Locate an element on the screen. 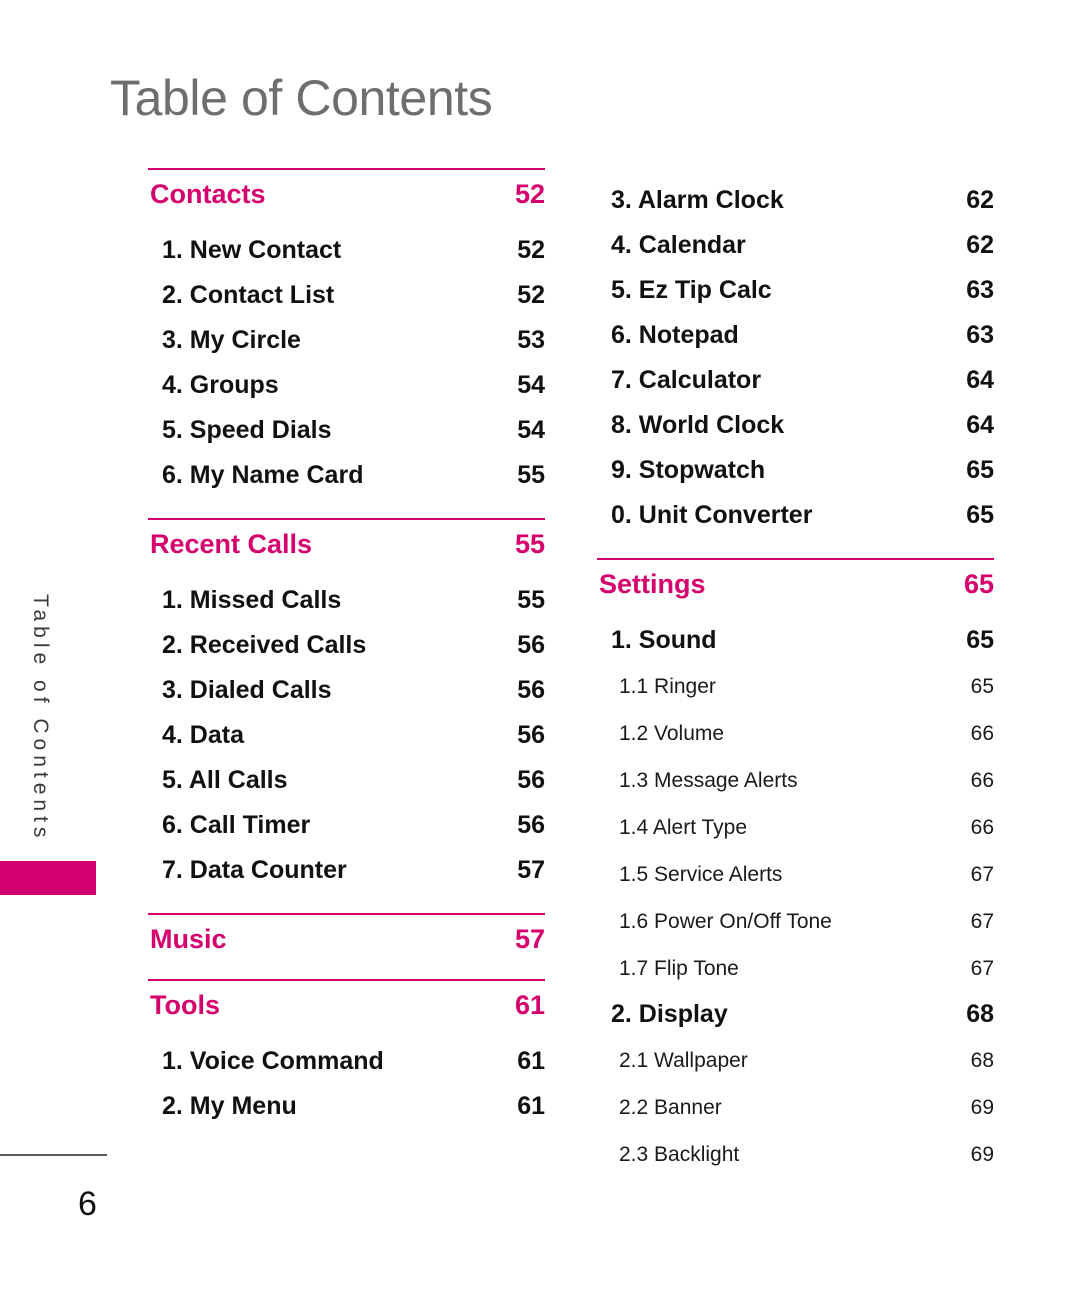  toc-entry-label: 1. Missed Calls is located at coordinates (252, 600).